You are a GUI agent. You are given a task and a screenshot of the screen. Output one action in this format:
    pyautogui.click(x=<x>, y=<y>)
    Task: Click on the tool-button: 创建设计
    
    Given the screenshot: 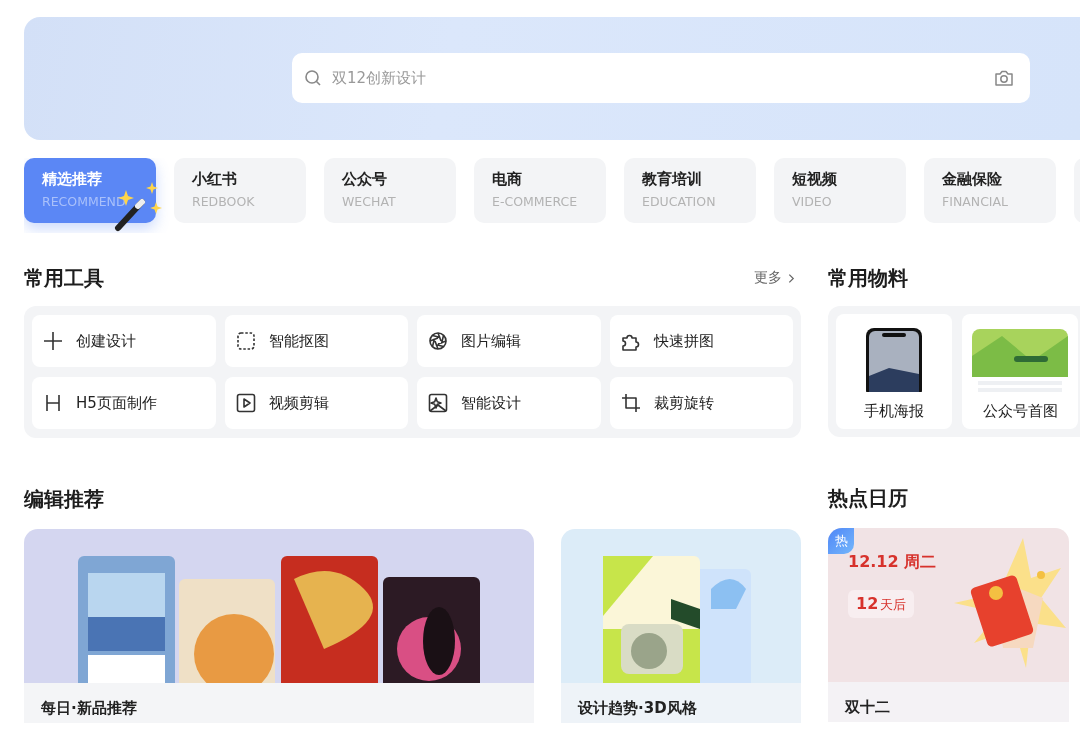 What is the action you would take?
    pyautogui.click(x=124, y=341)
    